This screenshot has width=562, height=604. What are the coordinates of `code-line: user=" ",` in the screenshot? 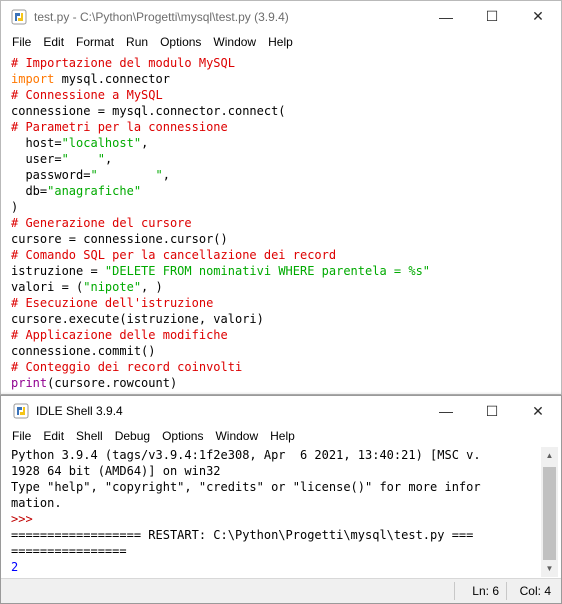 It's located at (286, 159).